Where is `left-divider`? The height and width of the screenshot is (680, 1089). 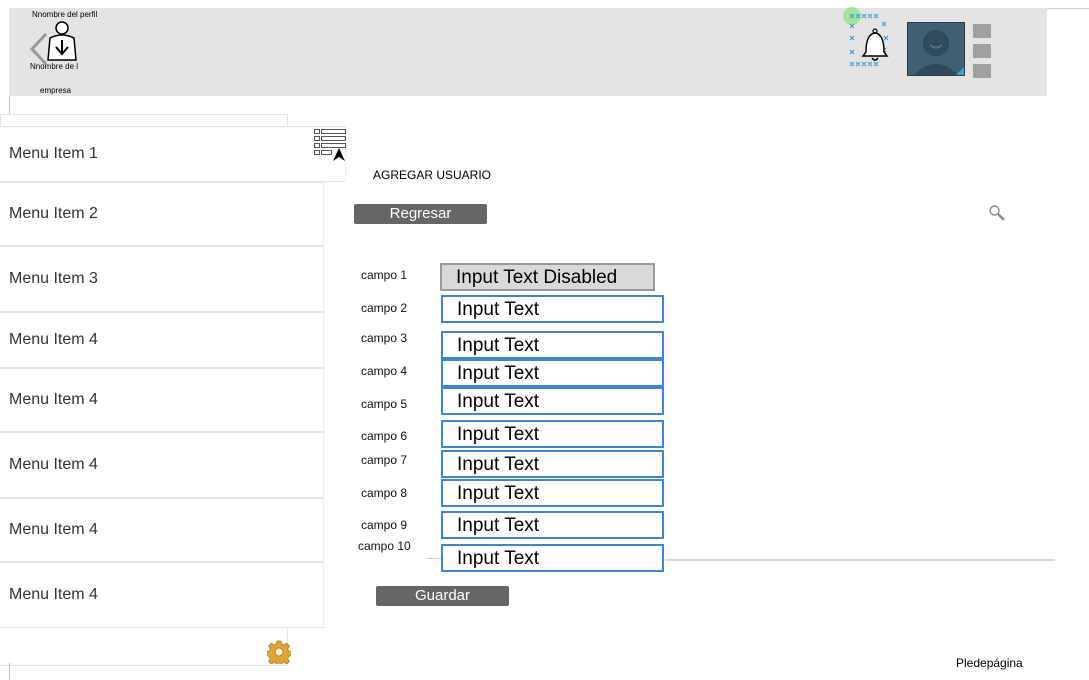 left-divider is located at coordinates (9, 105).